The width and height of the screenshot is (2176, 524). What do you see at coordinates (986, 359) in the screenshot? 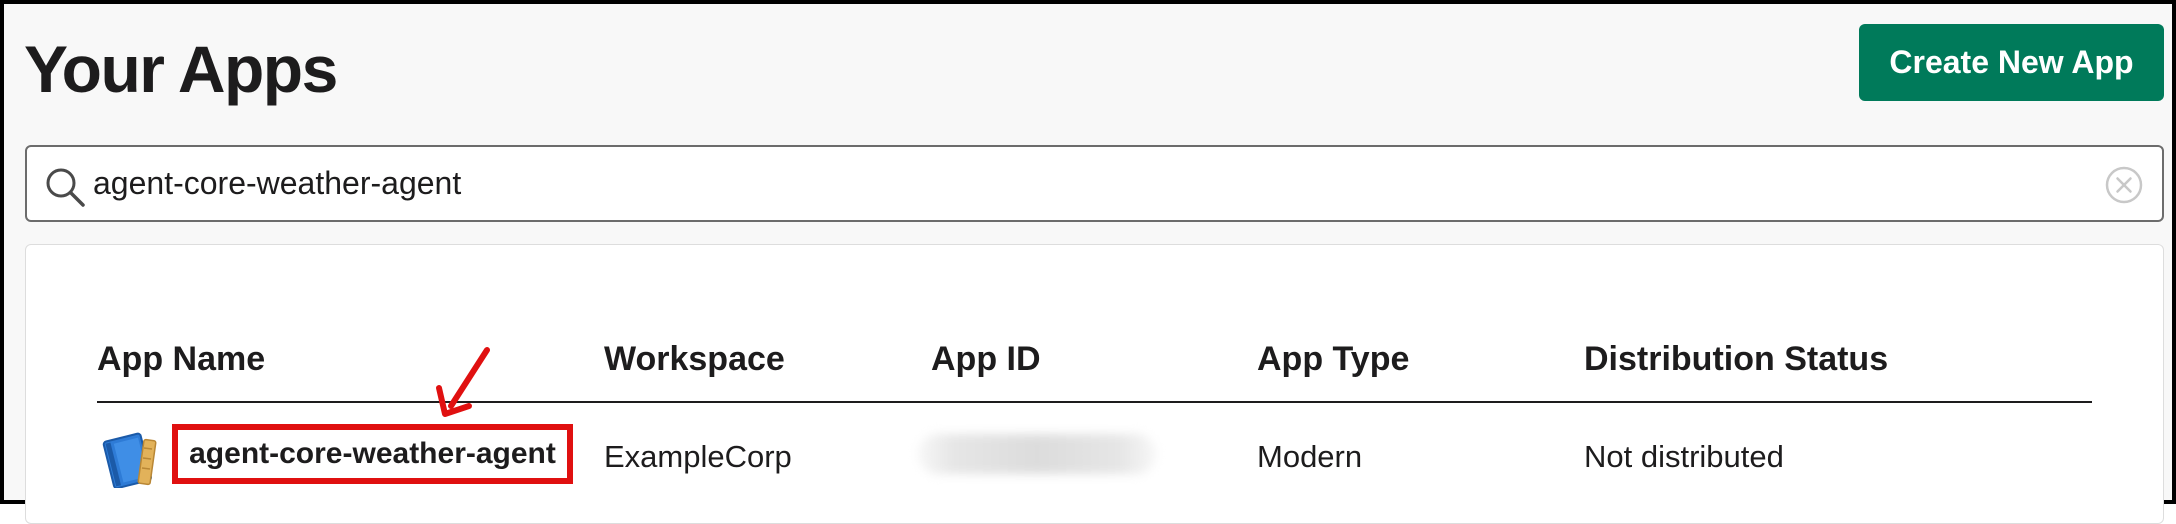
I see `column-header-app-id: App ID` at bounding box center [986, 359].